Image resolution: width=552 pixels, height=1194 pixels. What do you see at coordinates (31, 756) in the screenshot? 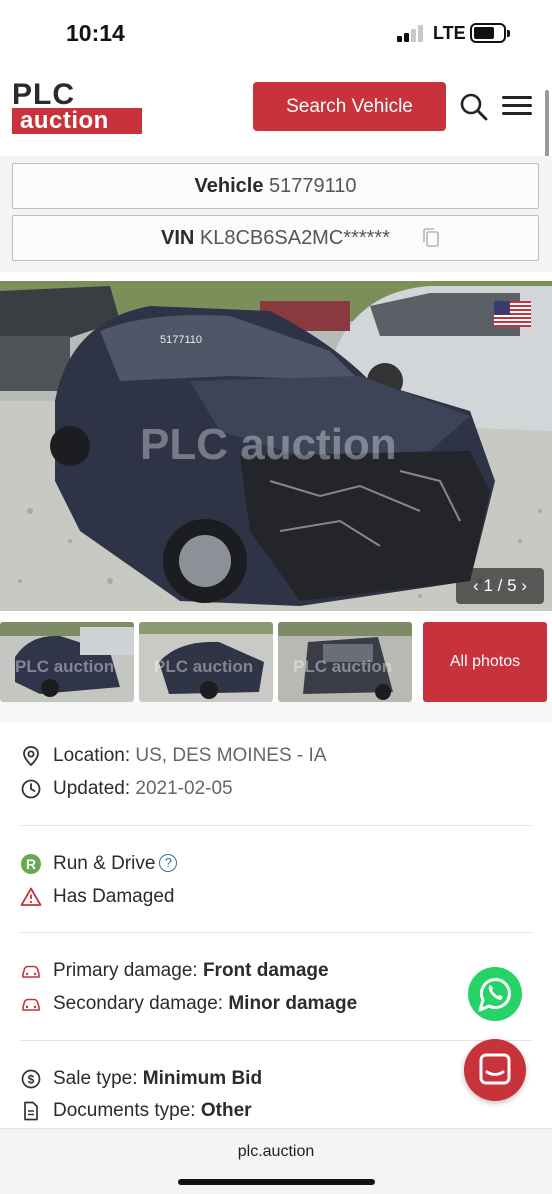
I see `location-pin-icon` at bounding box center [31, 756].